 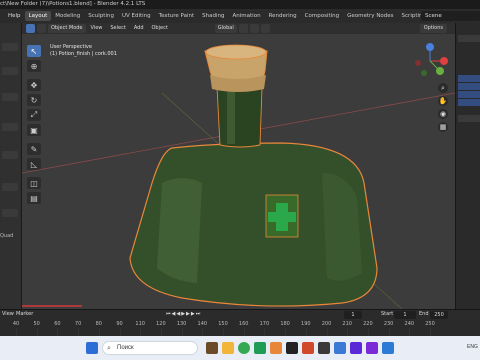 What do you see at coordinates (38, 16) in the screenshot?
I see `tab-layout: Layout` at bounding box center [38, 16].